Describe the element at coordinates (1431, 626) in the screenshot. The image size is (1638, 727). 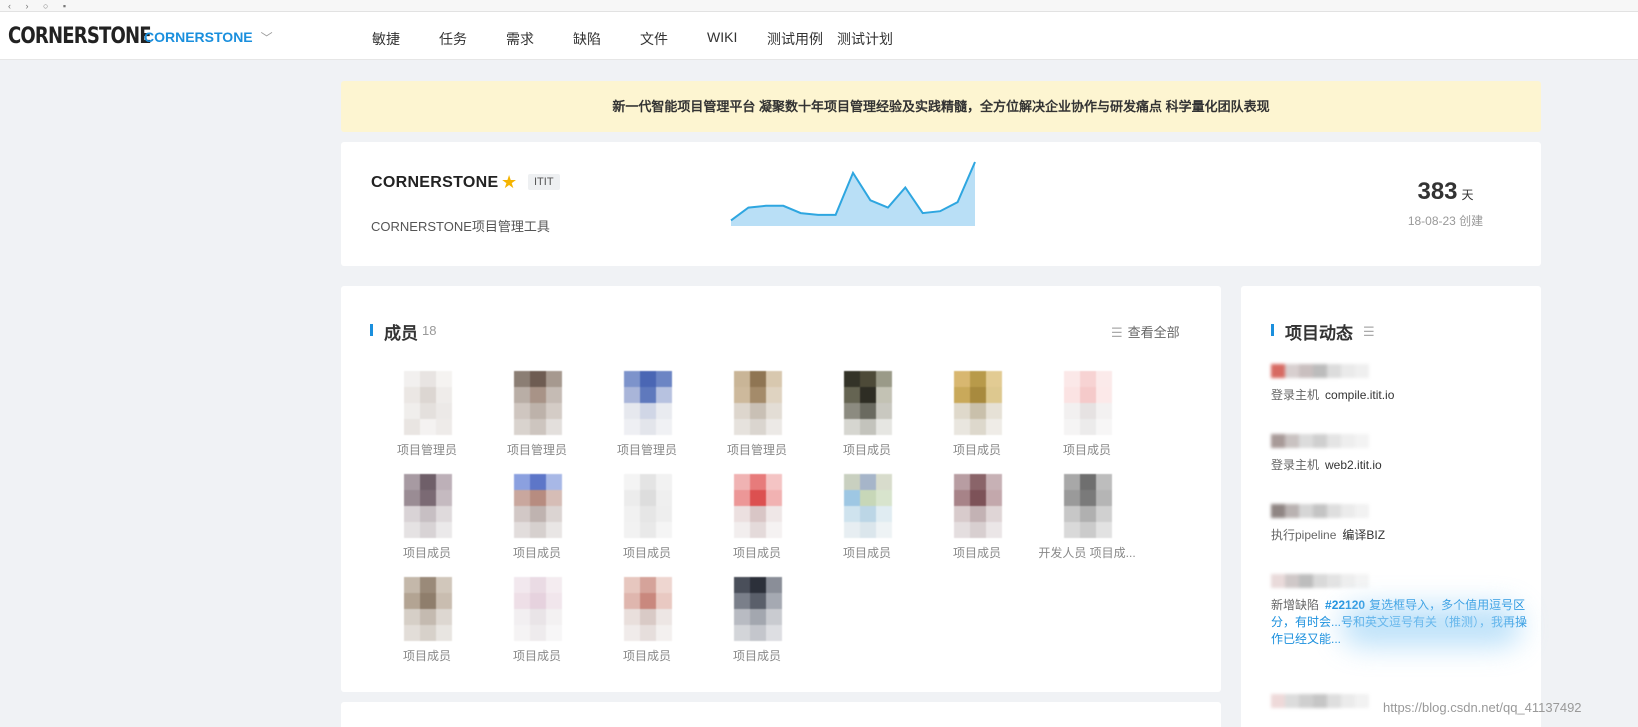
I see `redaction-blur` at that location.